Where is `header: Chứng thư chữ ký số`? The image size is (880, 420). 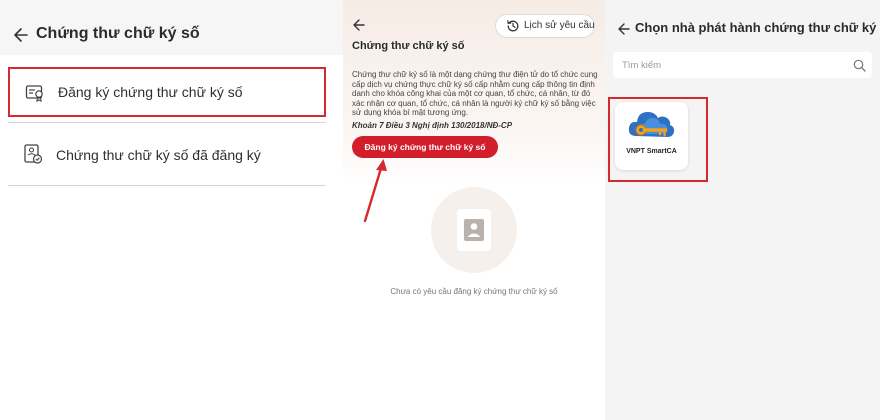 header: Chứng thư chữ ký số is located at coordinates (171, 27).